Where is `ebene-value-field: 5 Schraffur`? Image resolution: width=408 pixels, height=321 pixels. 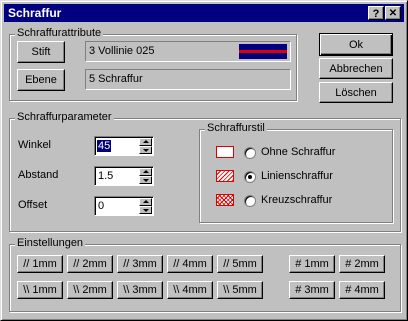 ebene-value-field: 5 Schraffur is located at coordinates (188, 79).